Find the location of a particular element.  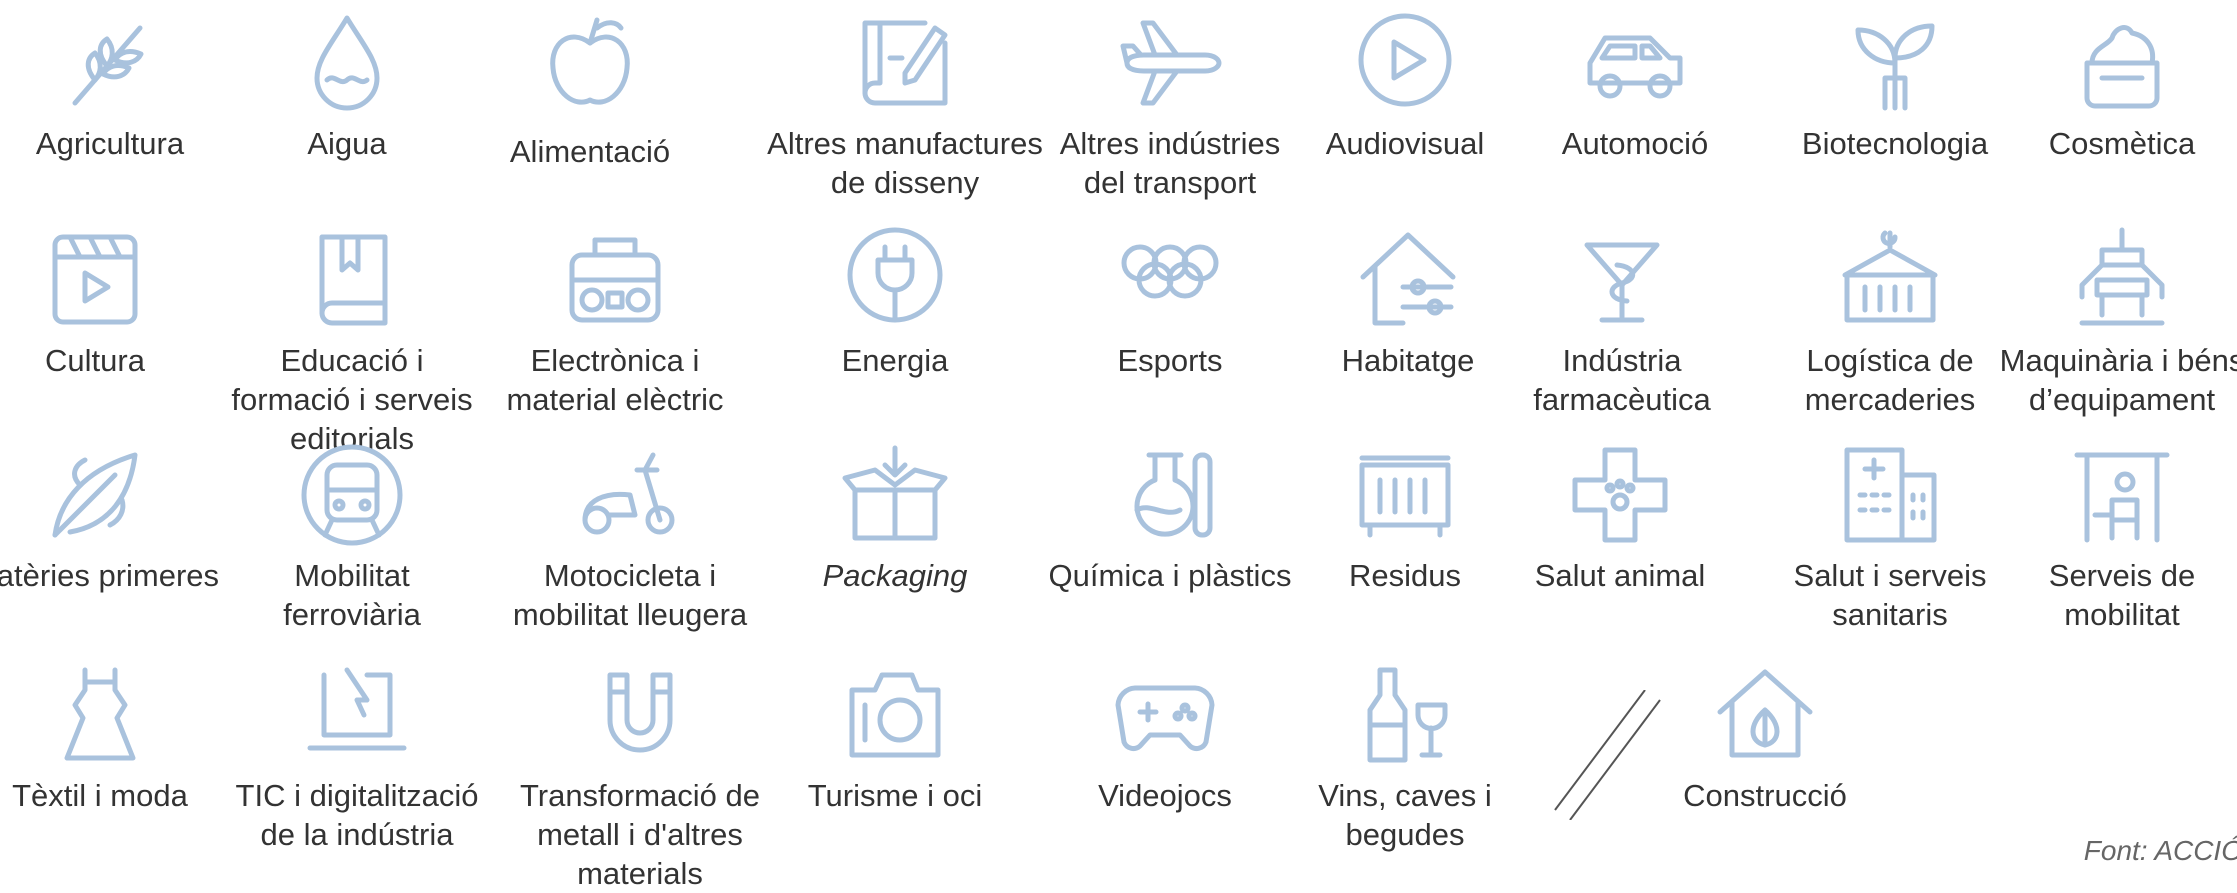

sector-mobilitat-ferroviaria: Mobilitat ferroviària is located at coordinates (352, 537).